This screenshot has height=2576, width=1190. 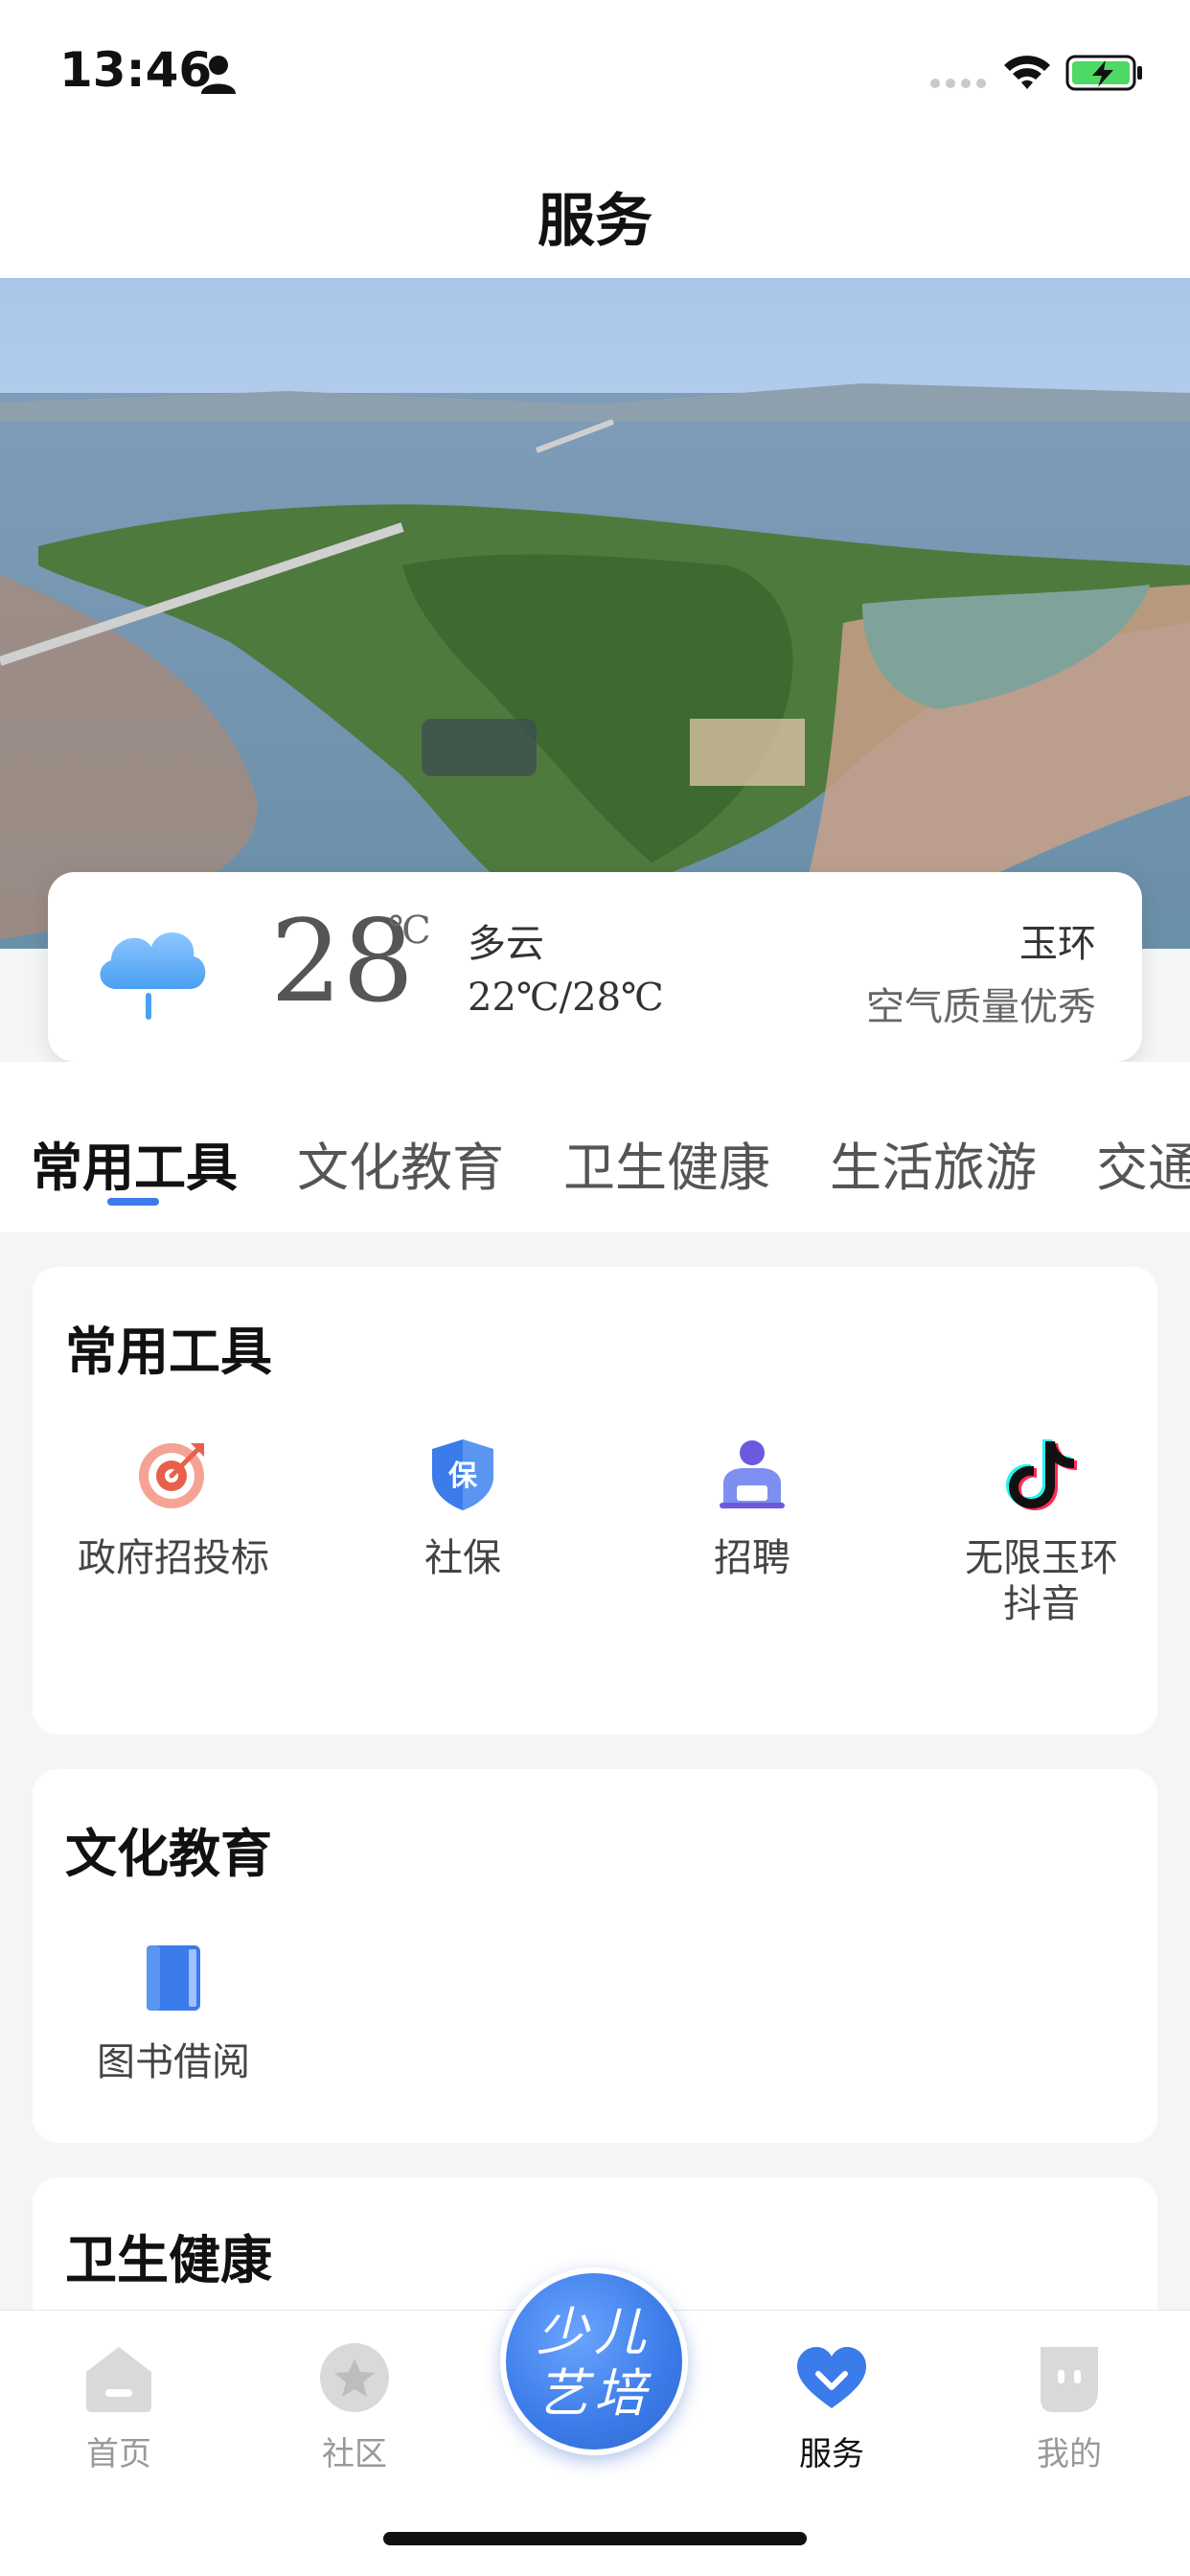 I want to click on category-tabs: 常用工具 文化教育 卫生健康 生活旅游 交通, so click(x=595, y=1147).